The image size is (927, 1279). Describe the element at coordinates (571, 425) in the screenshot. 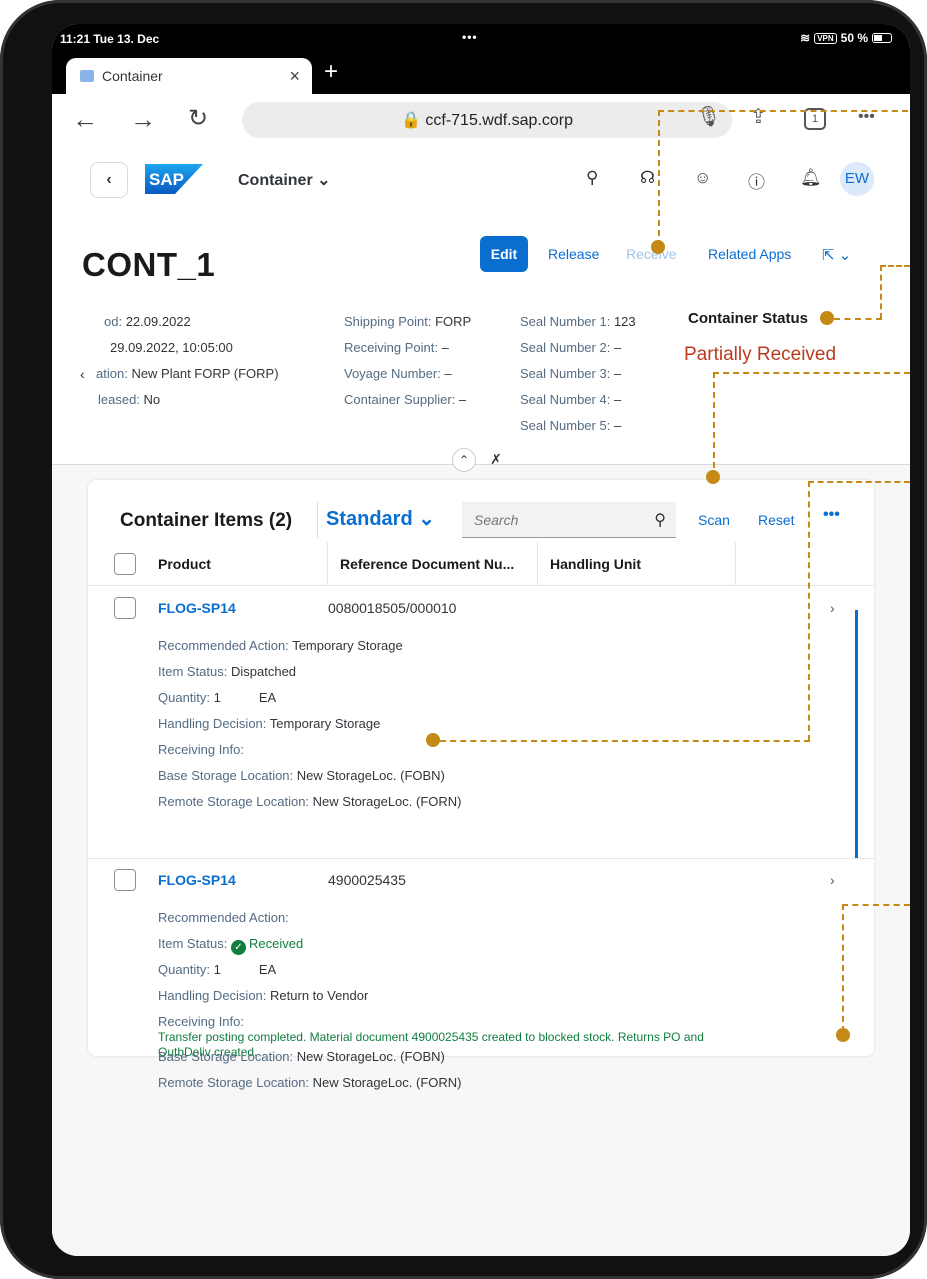

I see `attr-seal-5: Seal Number 5: –` at that location.